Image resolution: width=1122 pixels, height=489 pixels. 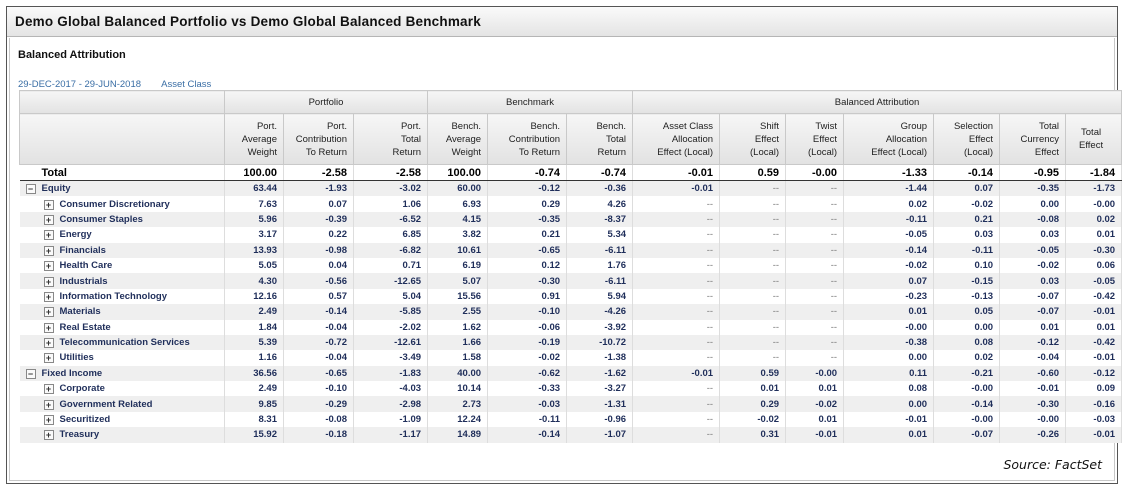 What do you see at coordinates (676, 172) in the screenshot?
I see `total-cell: -0.01` at bounding box center [676, 172].